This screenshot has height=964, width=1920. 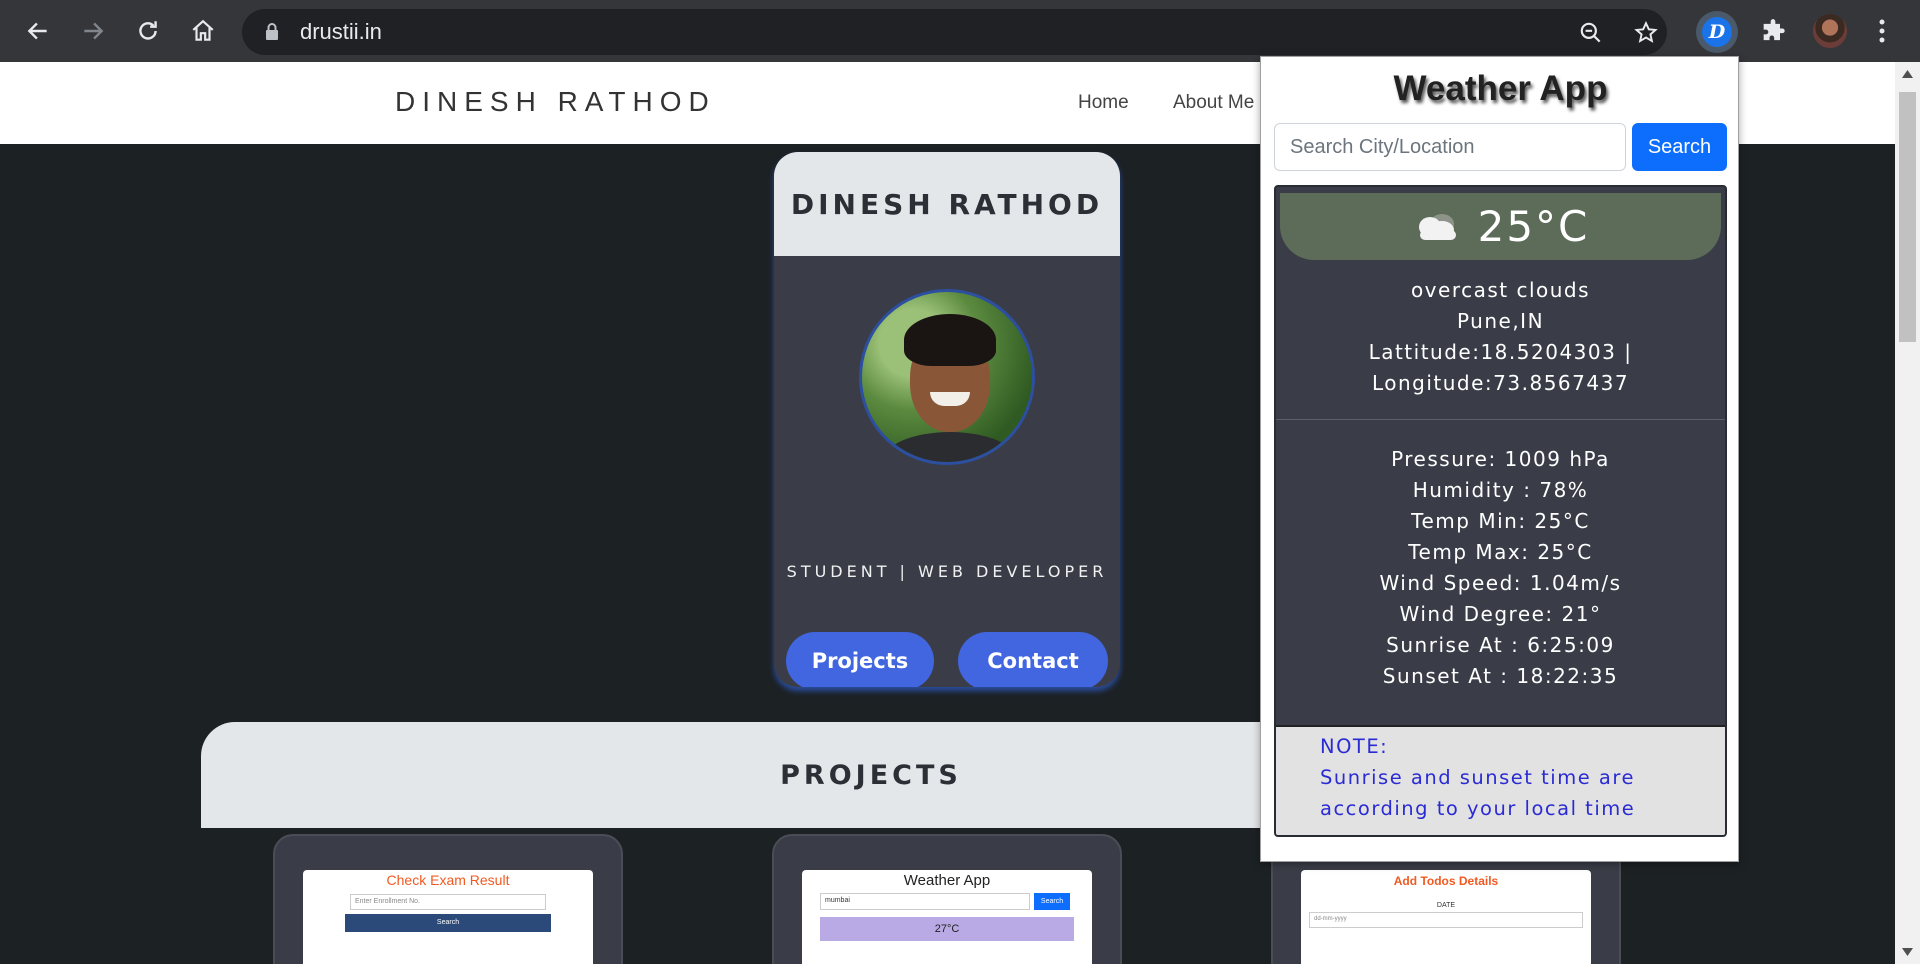 I want to click on note-line-1: Sunrise and sunset time are, so click(x=1477, y=777).